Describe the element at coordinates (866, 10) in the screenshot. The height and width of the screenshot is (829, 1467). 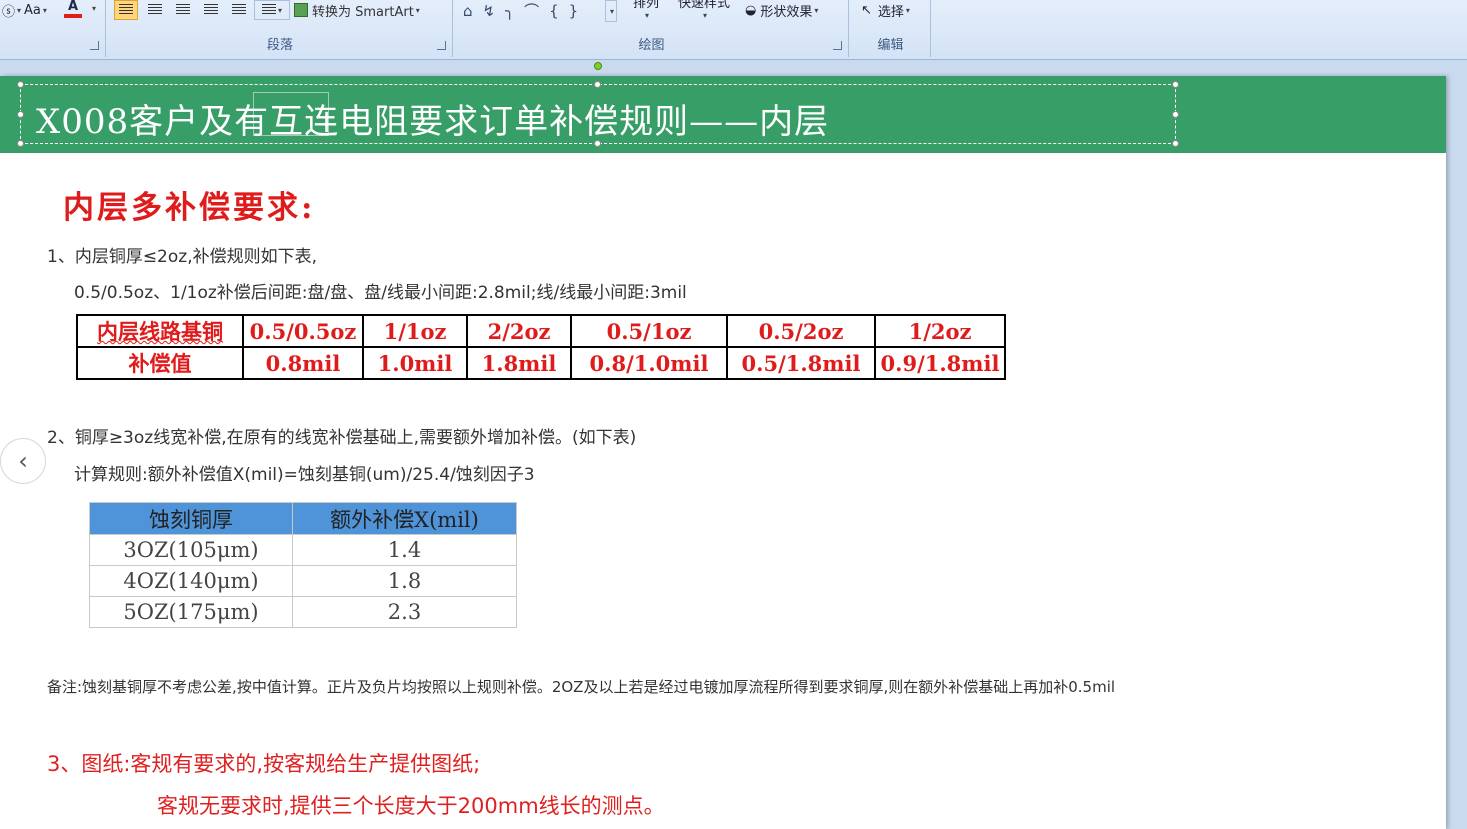
I see `cursor-icon: ↖` at that location.